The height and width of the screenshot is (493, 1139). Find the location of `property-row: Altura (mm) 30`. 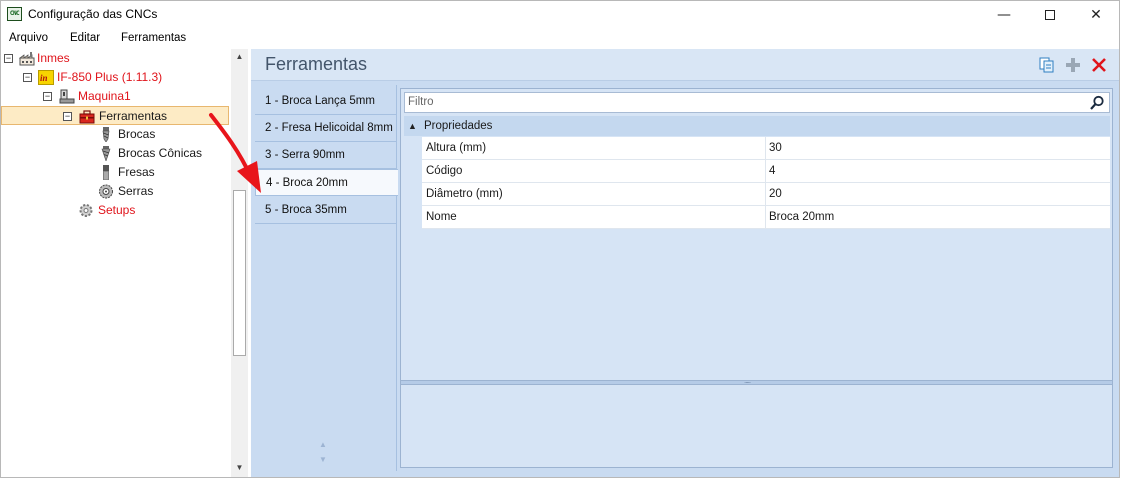

property-row: Altura (mm) 30 is located at coordinates (757, 148).